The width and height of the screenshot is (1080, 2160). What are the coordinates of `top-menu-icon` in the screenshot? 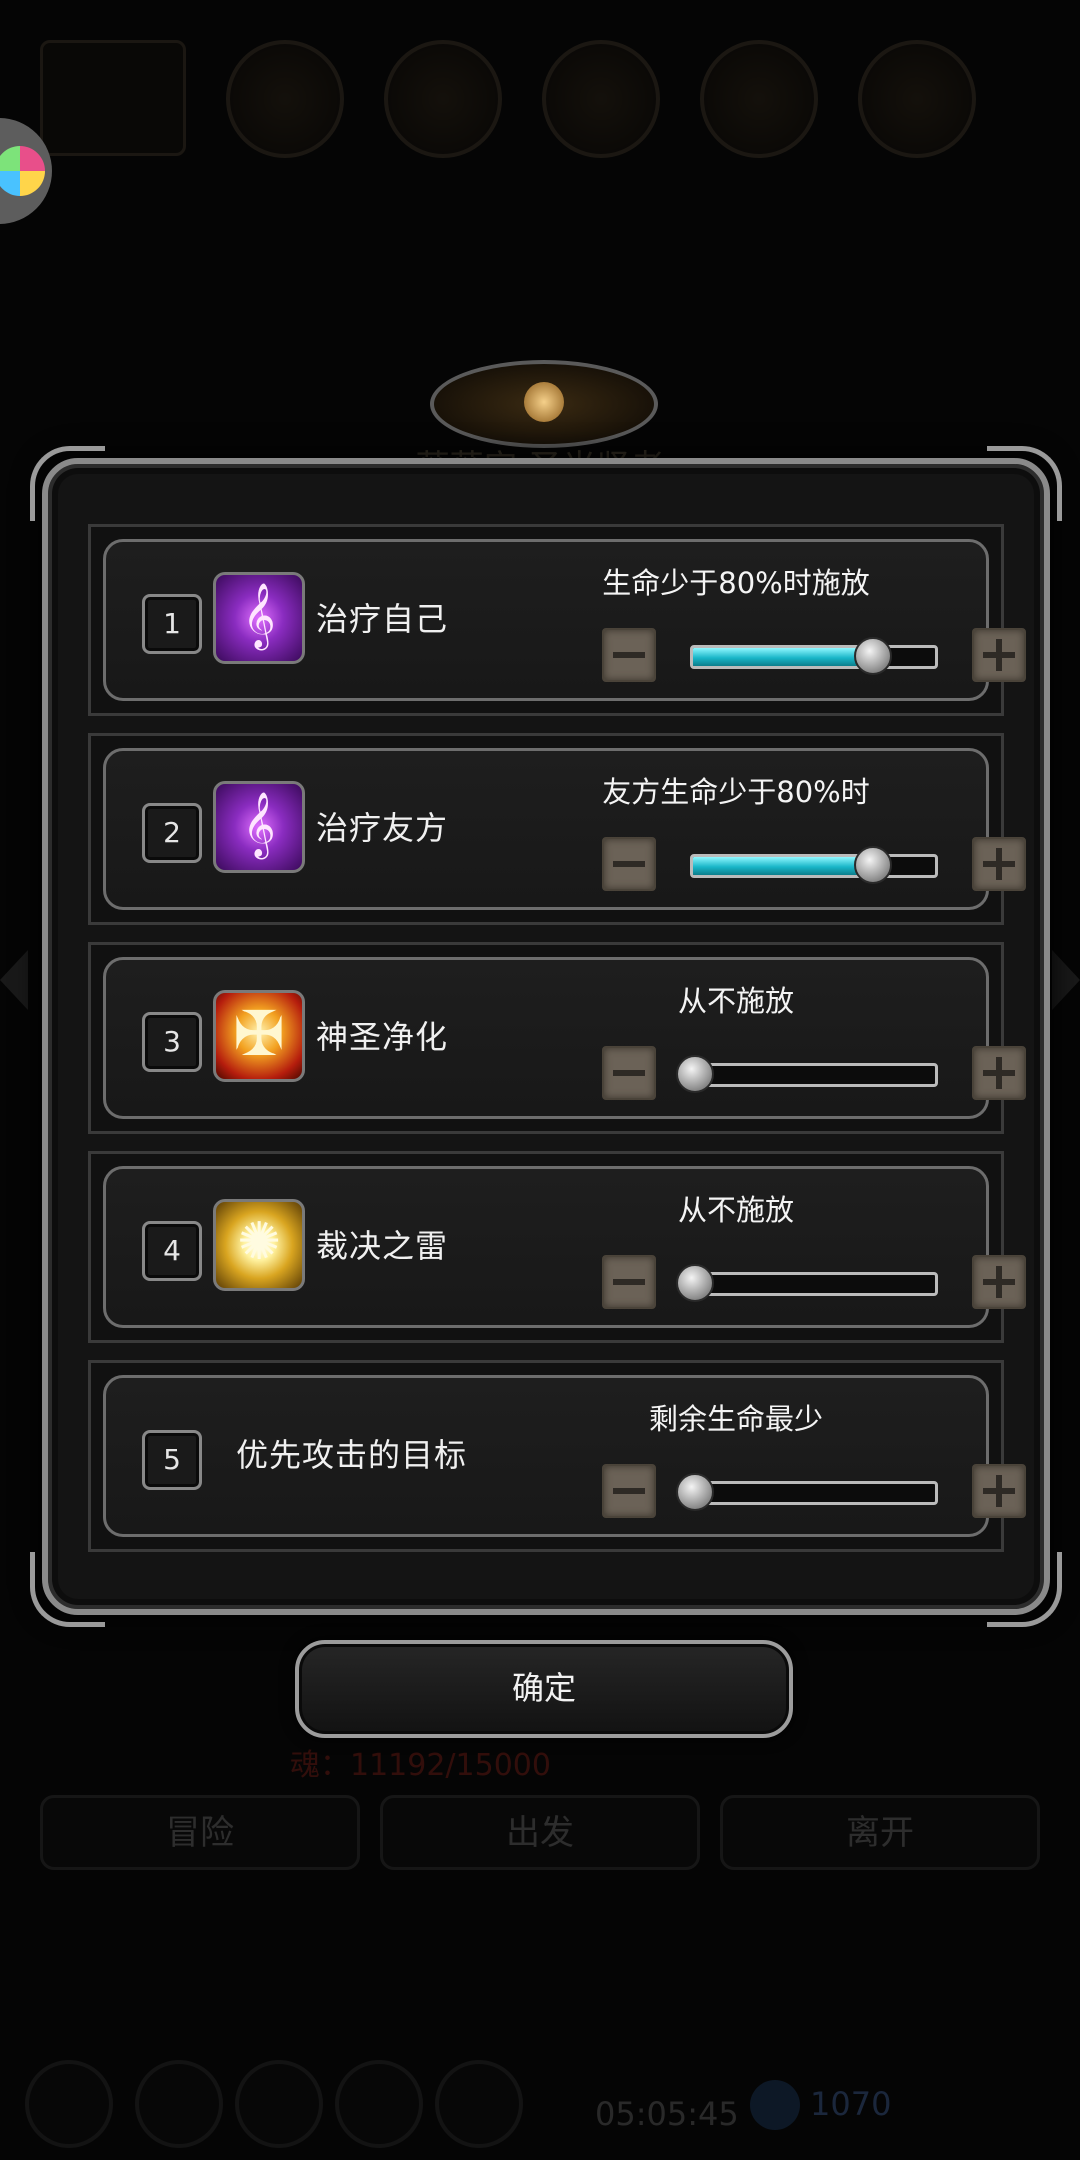 It's located at (113, 98).